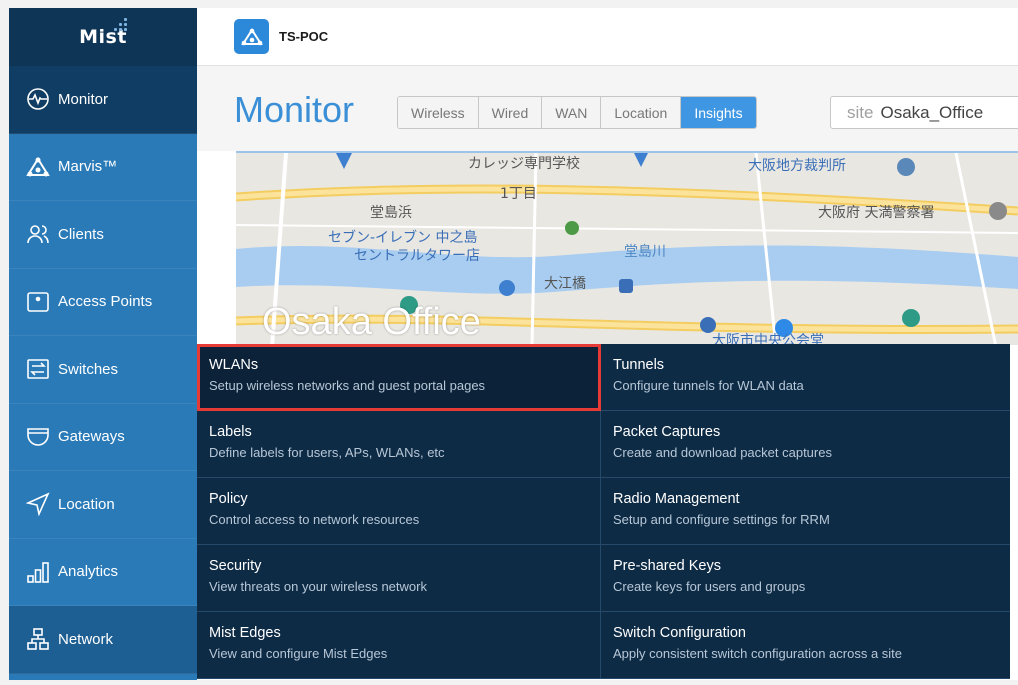 The image size is (1018, 685). What do you see at coordinates (38, 639) in the screenshot?
I see `network-icon` at bounding box center [38, 639].